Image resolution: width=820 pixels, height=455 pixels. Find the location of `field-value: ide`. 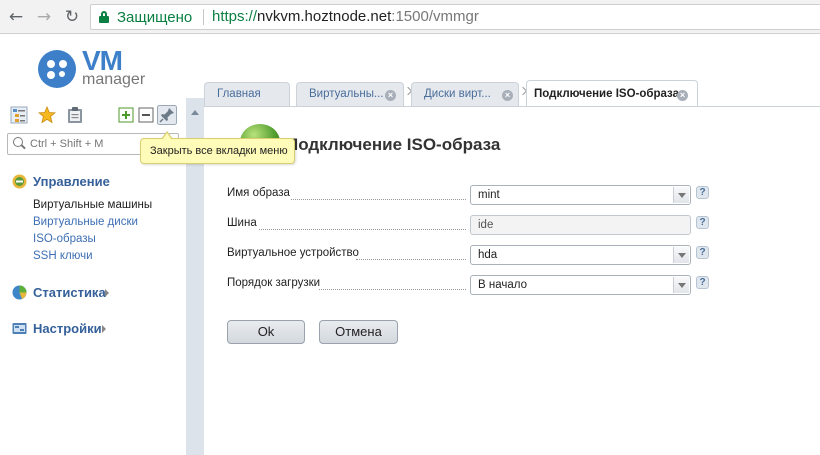

field-value: ide is located at coordinates (486, 225).